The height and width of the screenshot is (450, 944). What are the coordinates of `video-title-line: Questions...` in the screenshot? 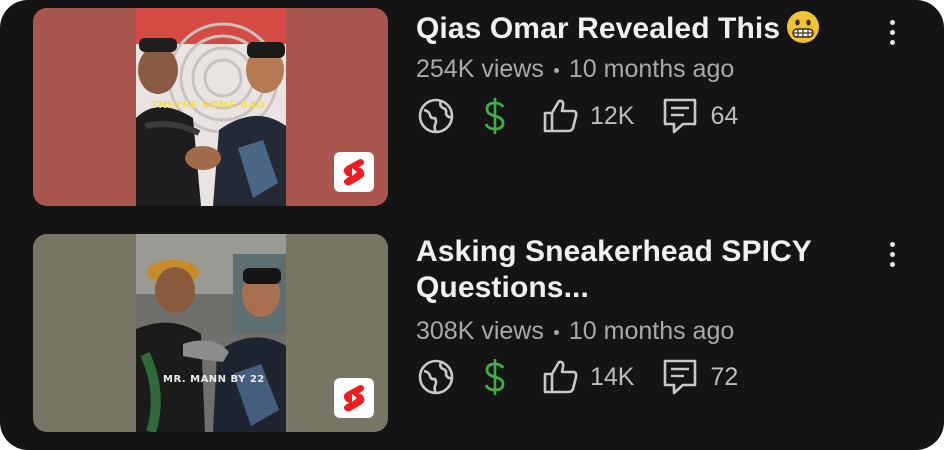 It's located at (502, 287).